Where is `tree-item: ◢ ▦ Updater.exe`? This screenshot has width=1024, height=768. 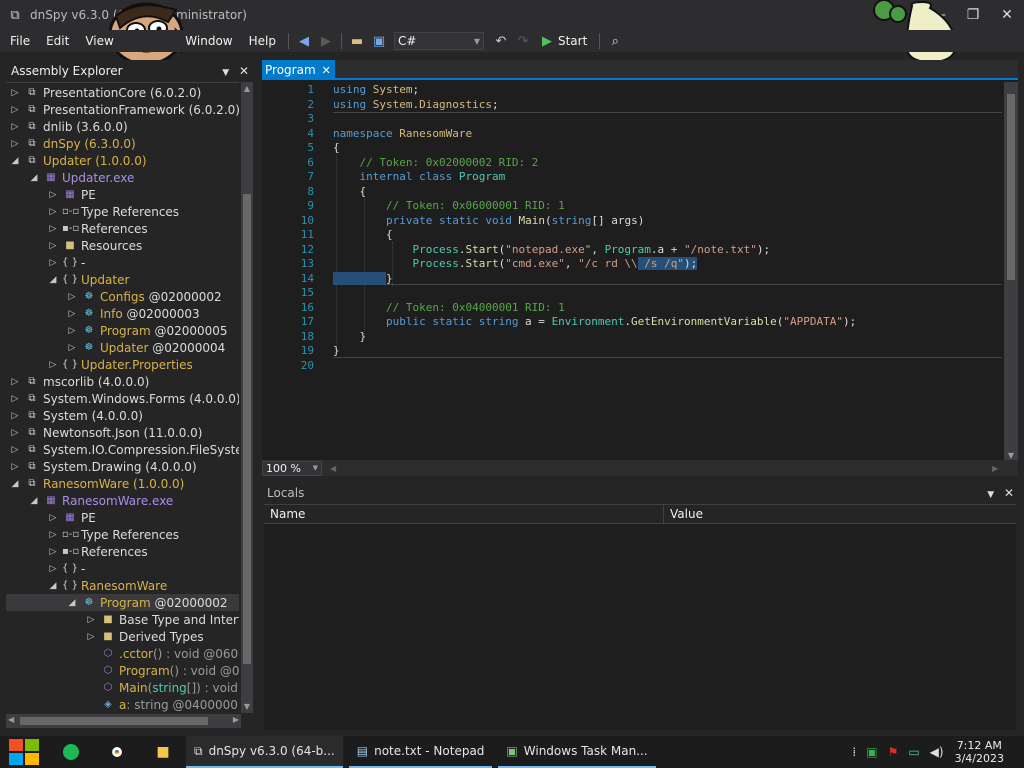
tree-item: ◢ ▦ Updater.exe is located at coordinates (122, 177).